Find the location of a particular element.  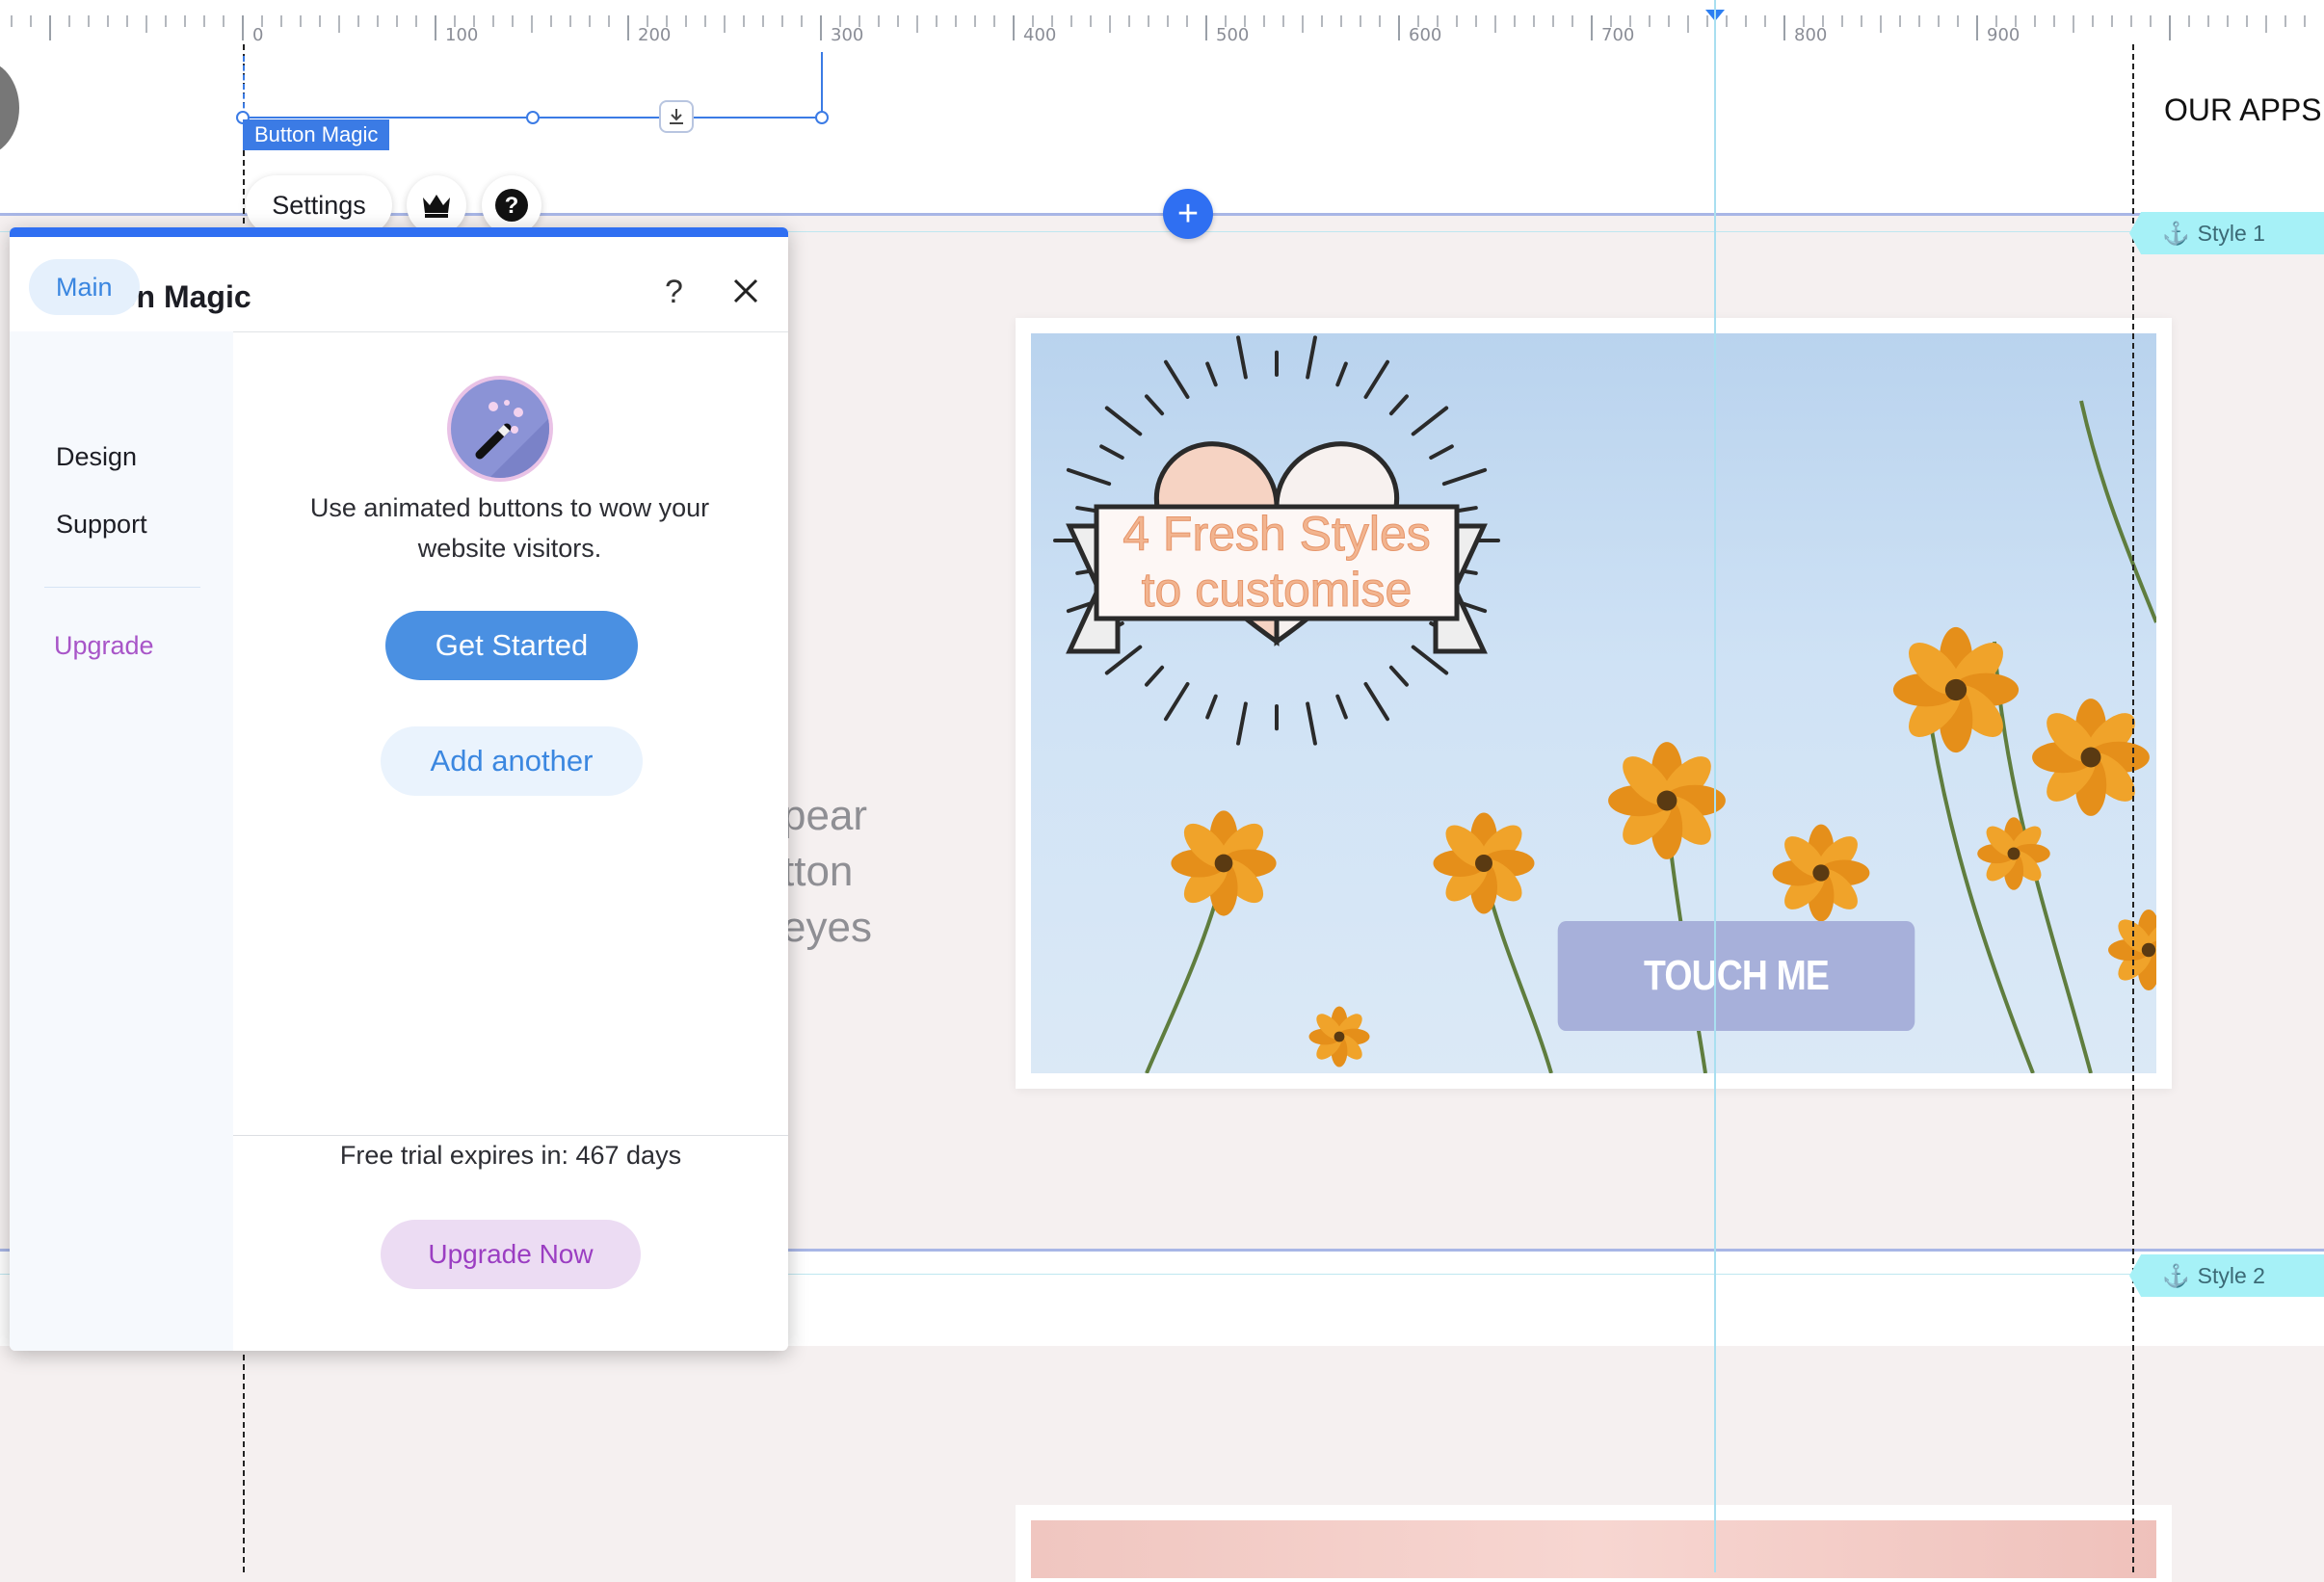

download-arrow-icon is located at coordinates (677, 116).